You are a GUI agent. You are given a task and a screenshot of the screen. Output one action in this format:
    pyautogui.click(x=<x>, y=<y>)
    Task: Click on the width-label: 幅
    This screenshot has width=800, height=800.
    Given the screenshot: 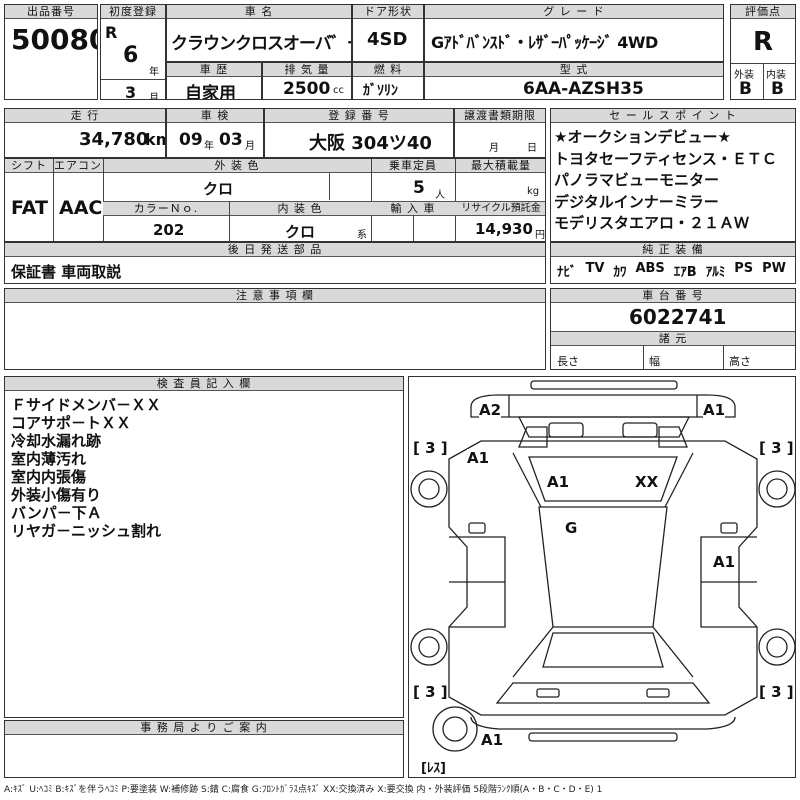 What is the action you would take?
    pyautogui.click(x=654, y=361)
    